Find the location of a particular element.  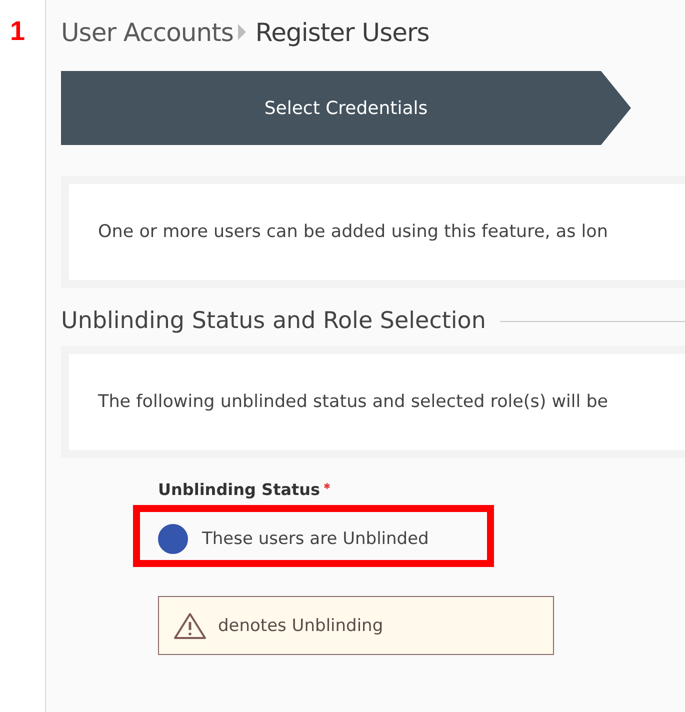

section-text: The following unblinded status and selected role(s) will be is located at coordinates (353, 402).